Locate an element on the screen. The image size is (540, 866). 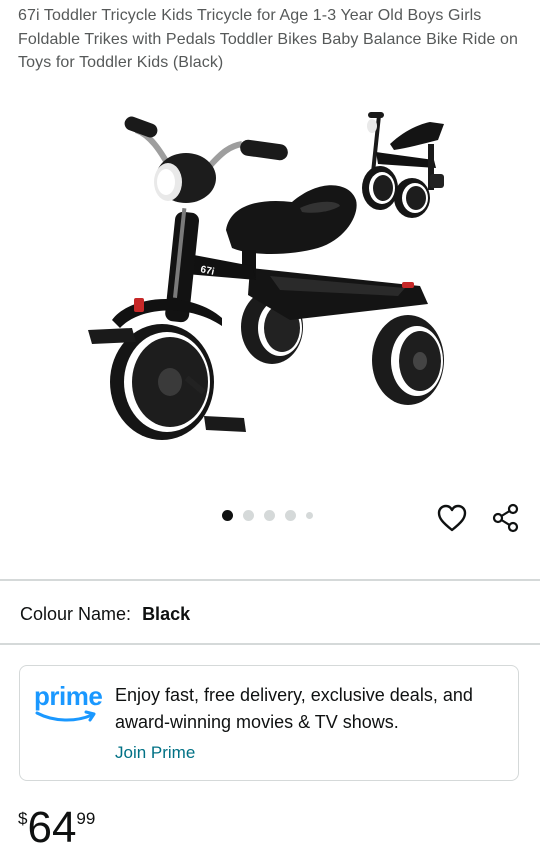
join-prime-link: Join Prime is located at coordinates (155, 753).